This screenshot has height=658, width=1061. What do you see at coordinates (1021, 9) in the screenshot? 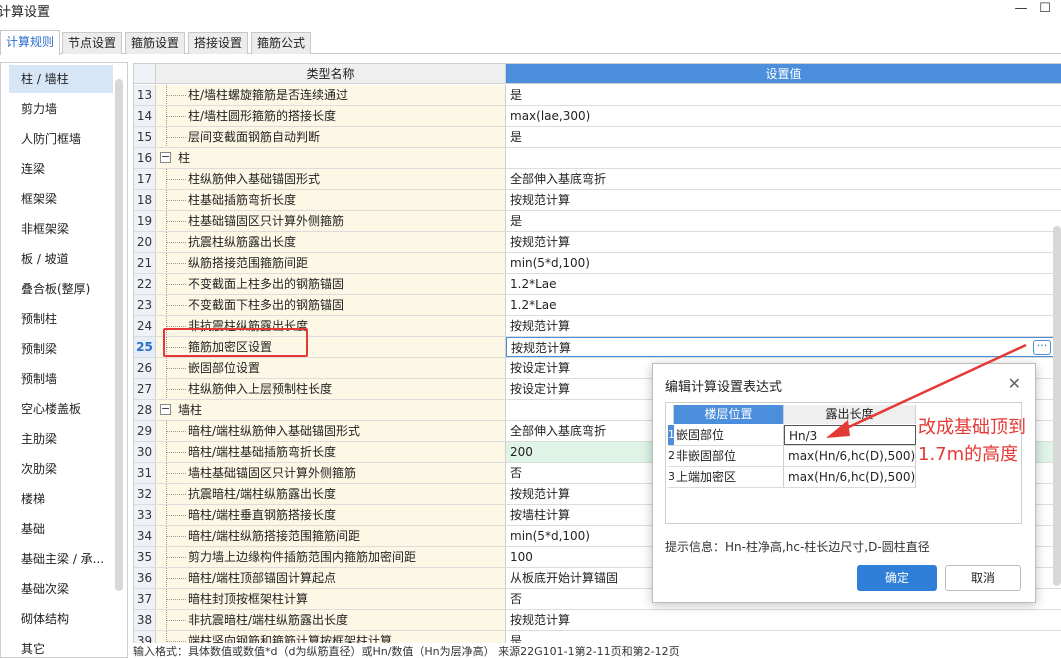
I see `minimize-icon: —` at bounding box center [1021, 9].